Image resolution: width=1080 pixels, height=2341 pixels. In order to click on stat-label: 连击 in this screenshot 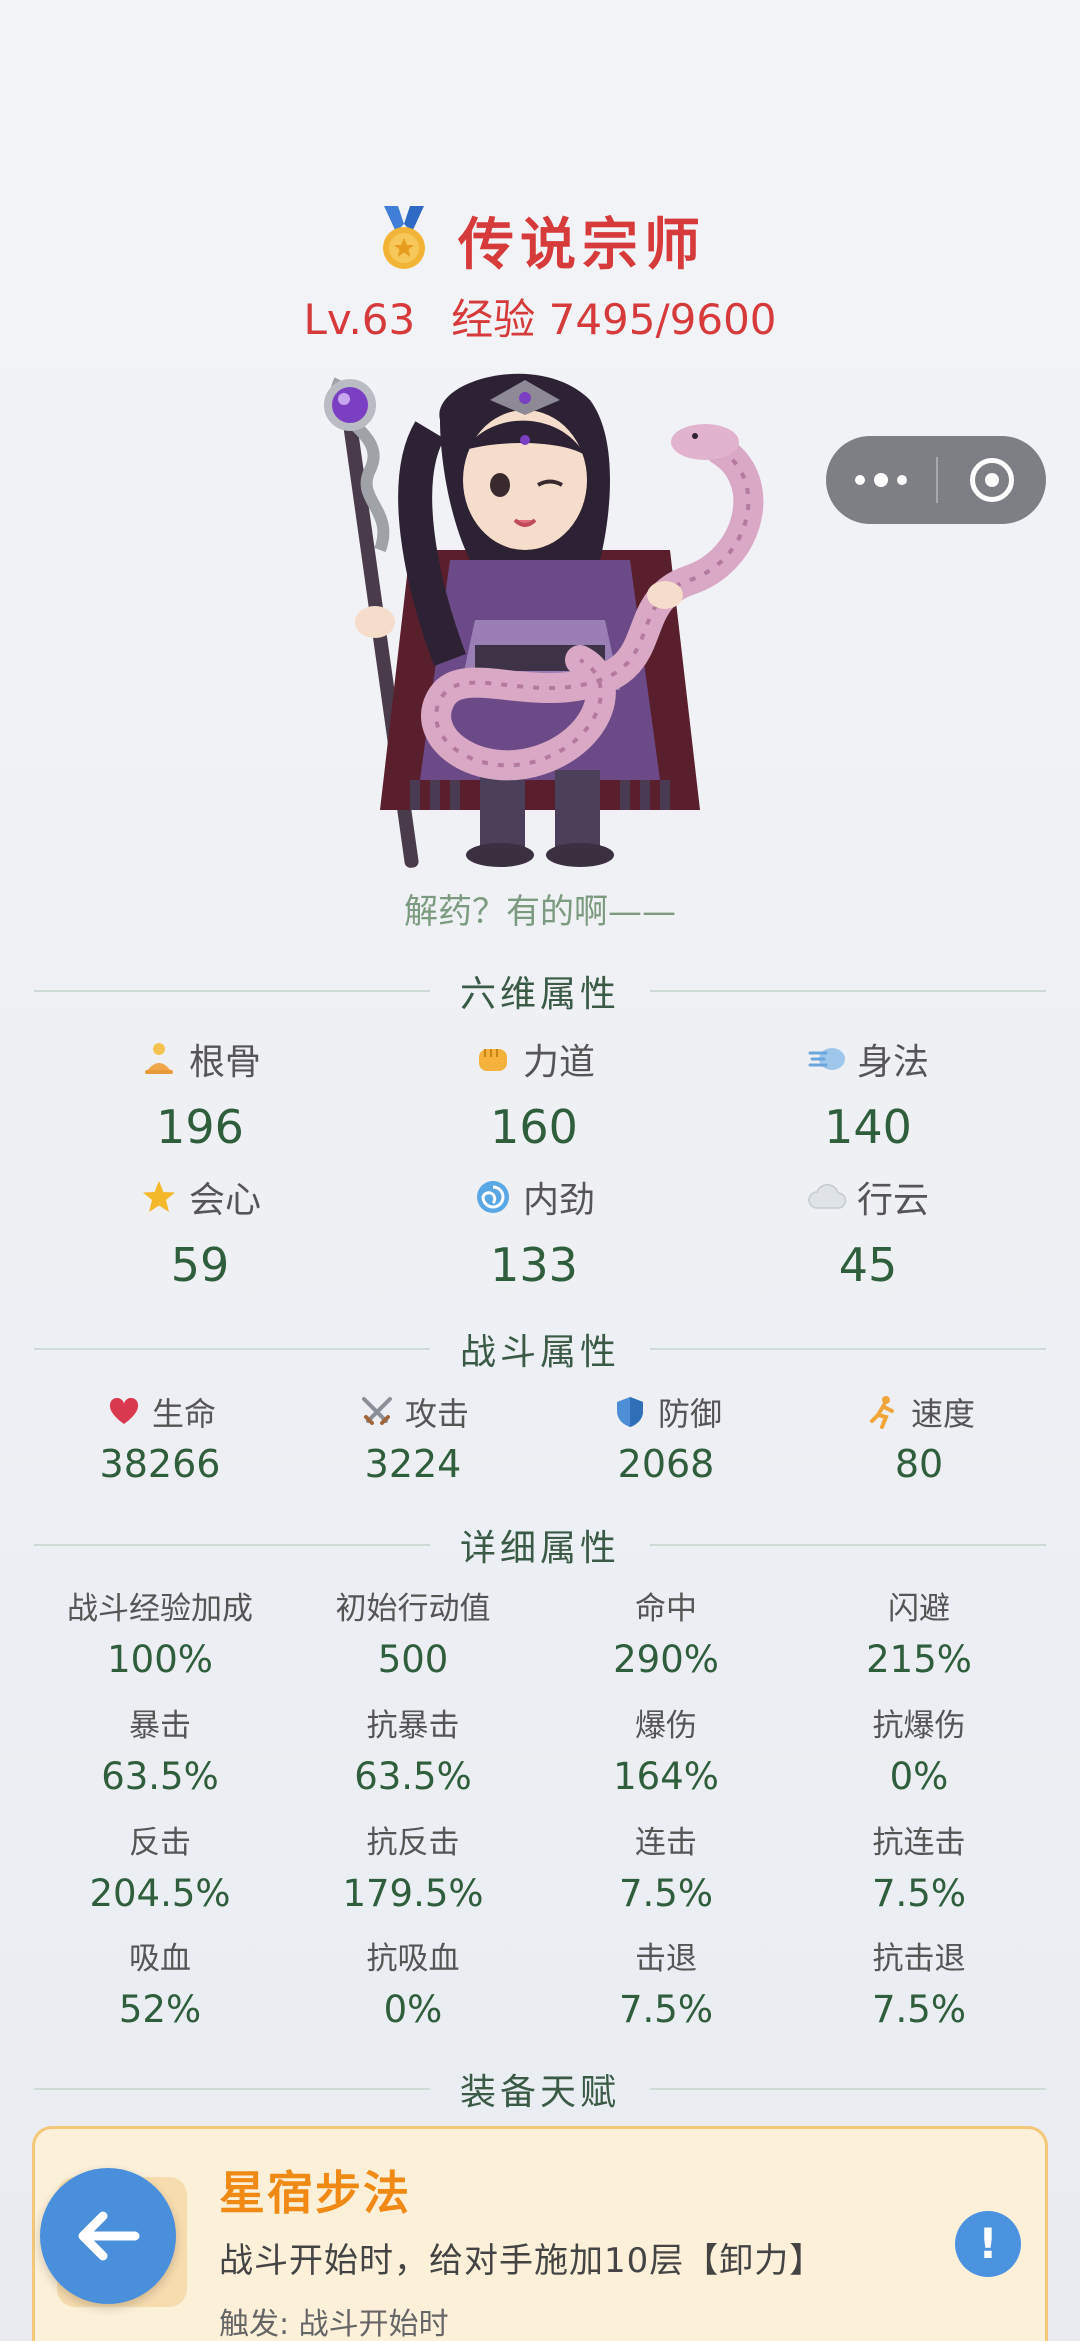, I will do `click(666, 1843)`.